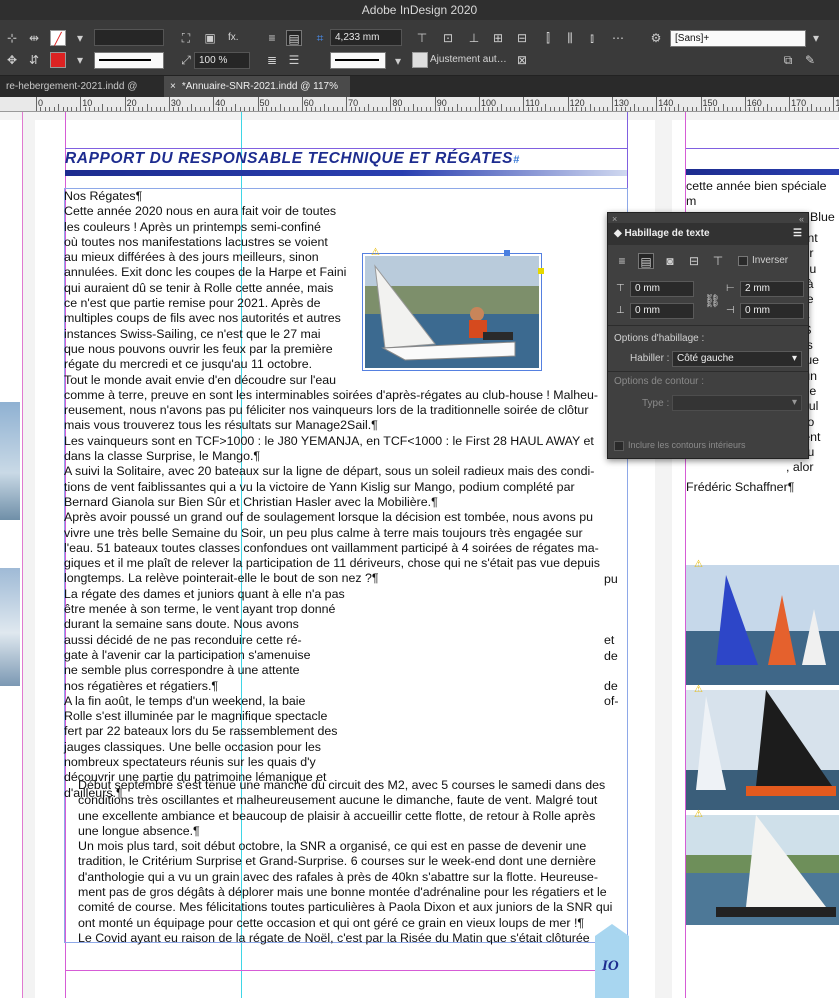 Image resolution: width=839 pixels, height=998 pixels. I want to click on link-offsets-icon: ⛓, so click(712, 301).